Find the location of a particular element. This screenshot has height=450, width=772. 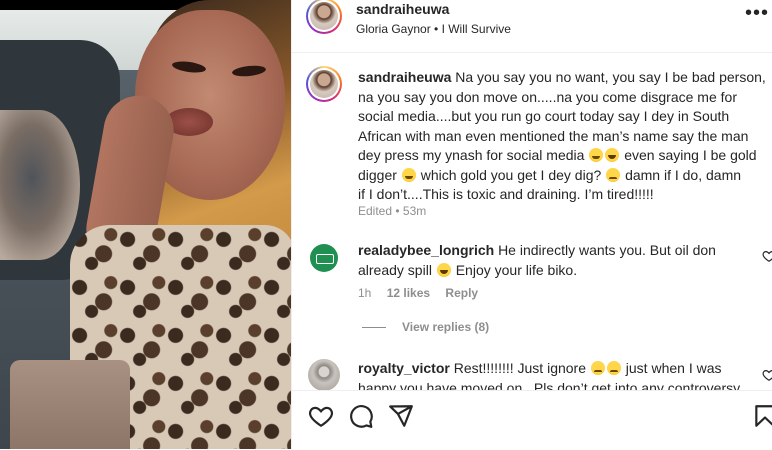

comment-body: He indirectly wants you. But oil don is located at coordinates (607, 250).